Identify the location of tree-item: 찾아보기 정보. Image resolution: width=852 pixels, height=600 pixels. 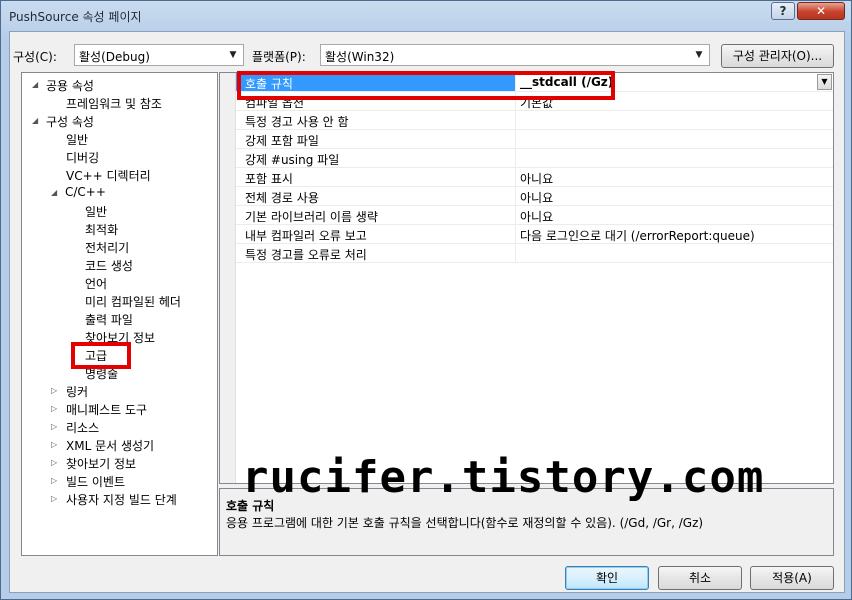
(101, 463).